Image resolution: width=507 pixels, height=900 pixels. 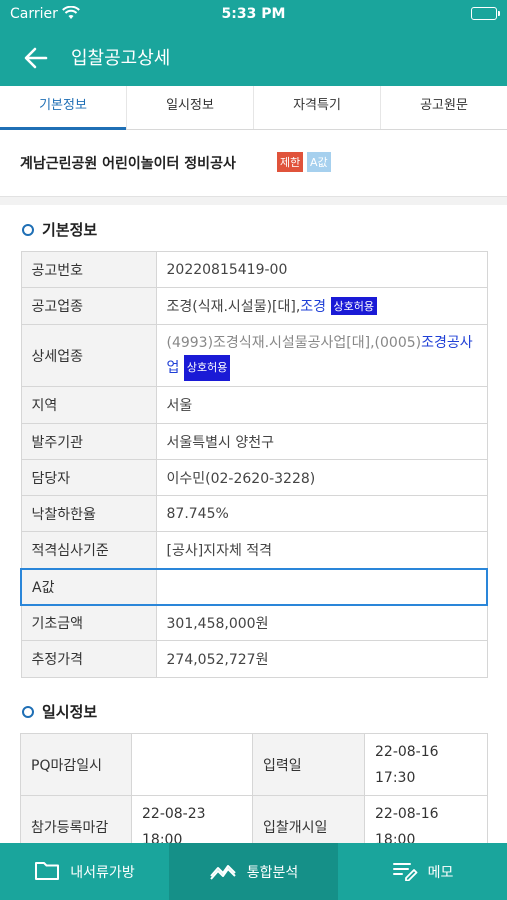 What do you see at coordinates (395, 777) in the screenshot?
I see `time-text: 17:30` at bounding box center [395, 777].